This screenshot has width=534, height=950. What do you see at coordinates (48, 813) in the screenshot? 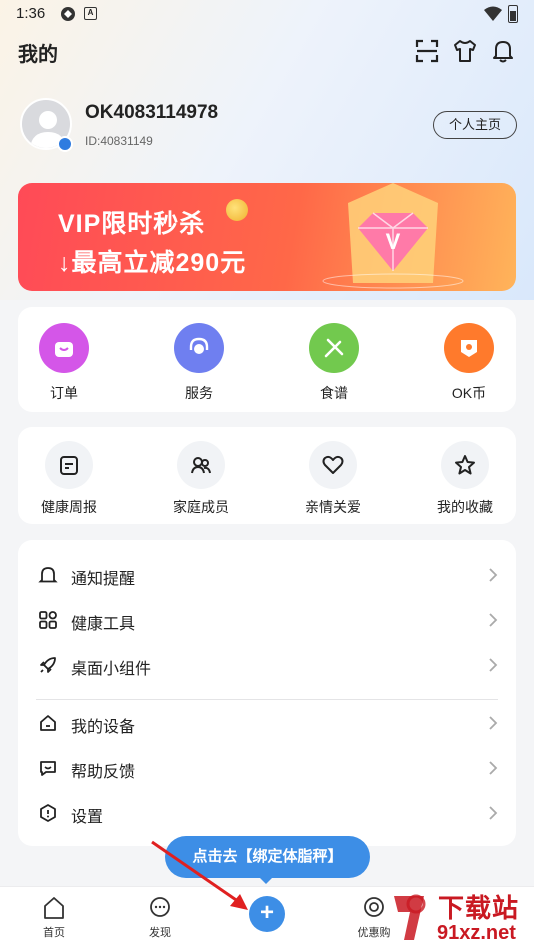
I see `settings-icon` at bounding box center [48, 813].